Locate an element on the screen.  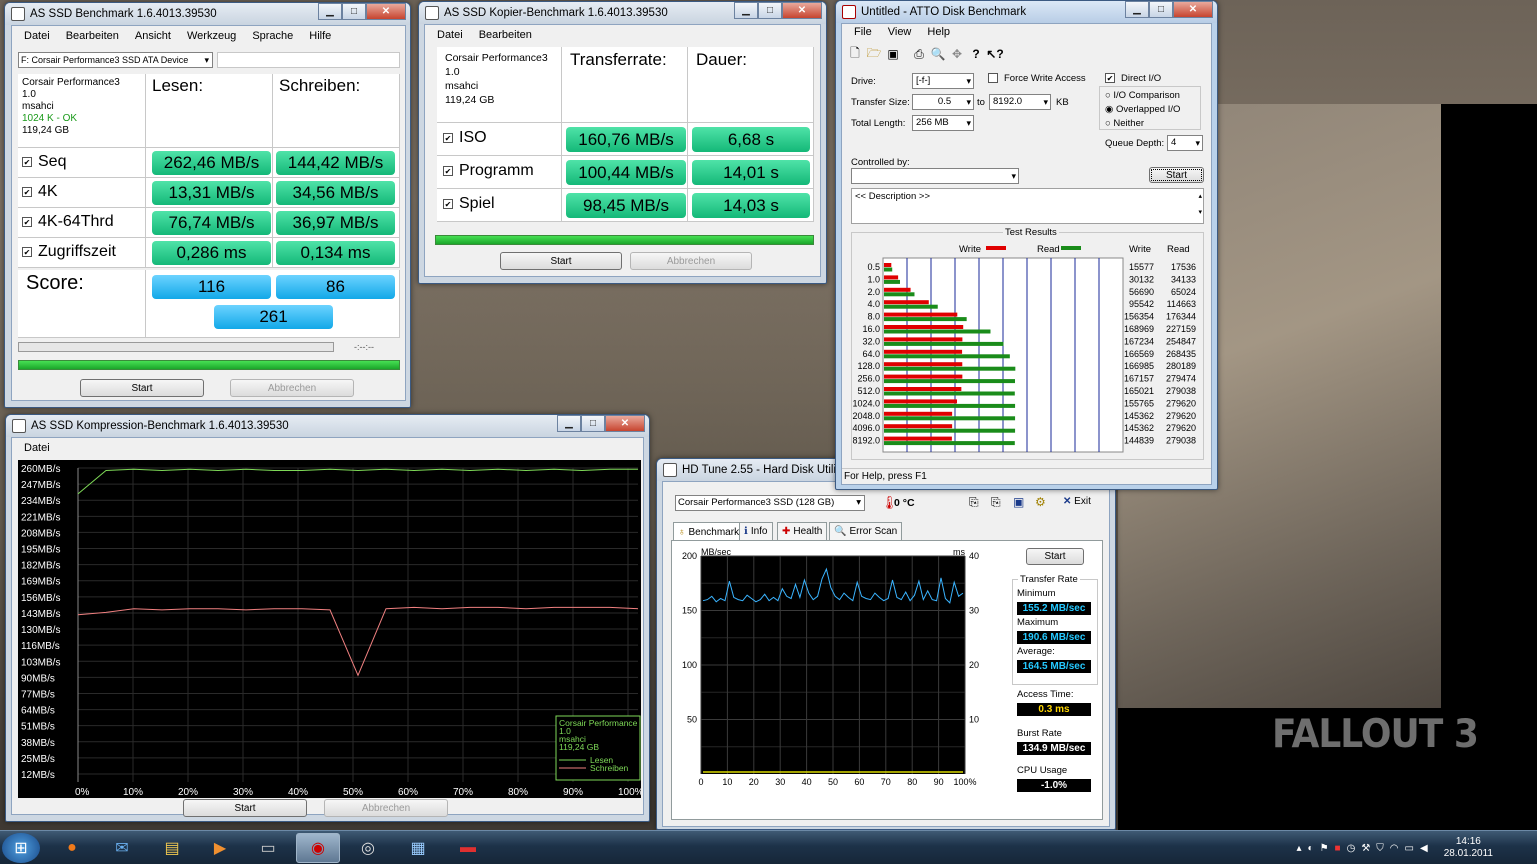
io-comparison-radio: ○ I/O Comparison is located at coordinates (1142, 95).